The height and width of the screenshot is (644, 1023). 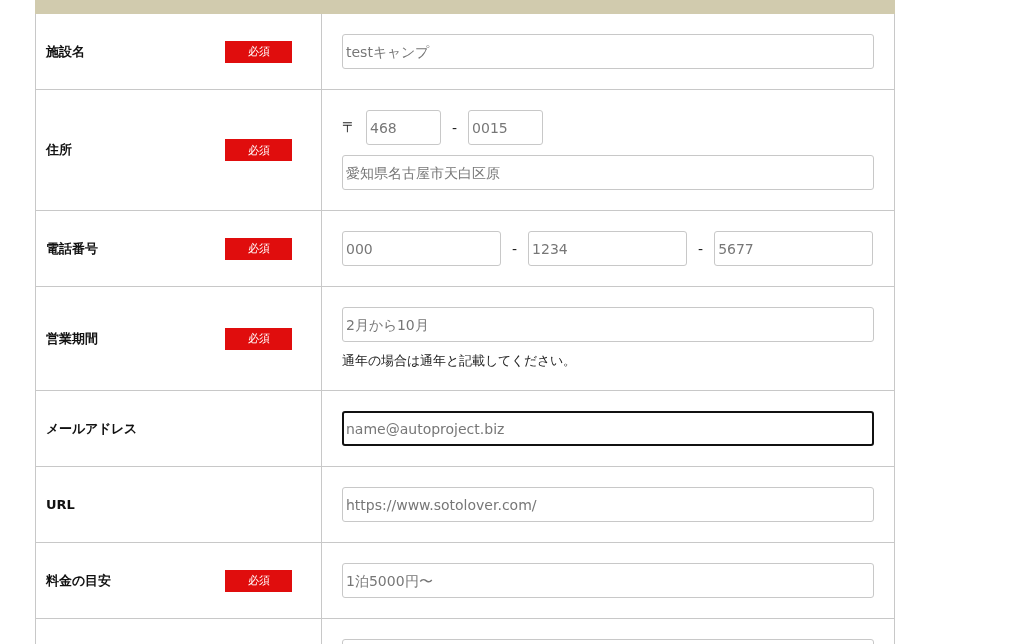 I want to click on field-label: 電話番号, so click(x=72, y=248).